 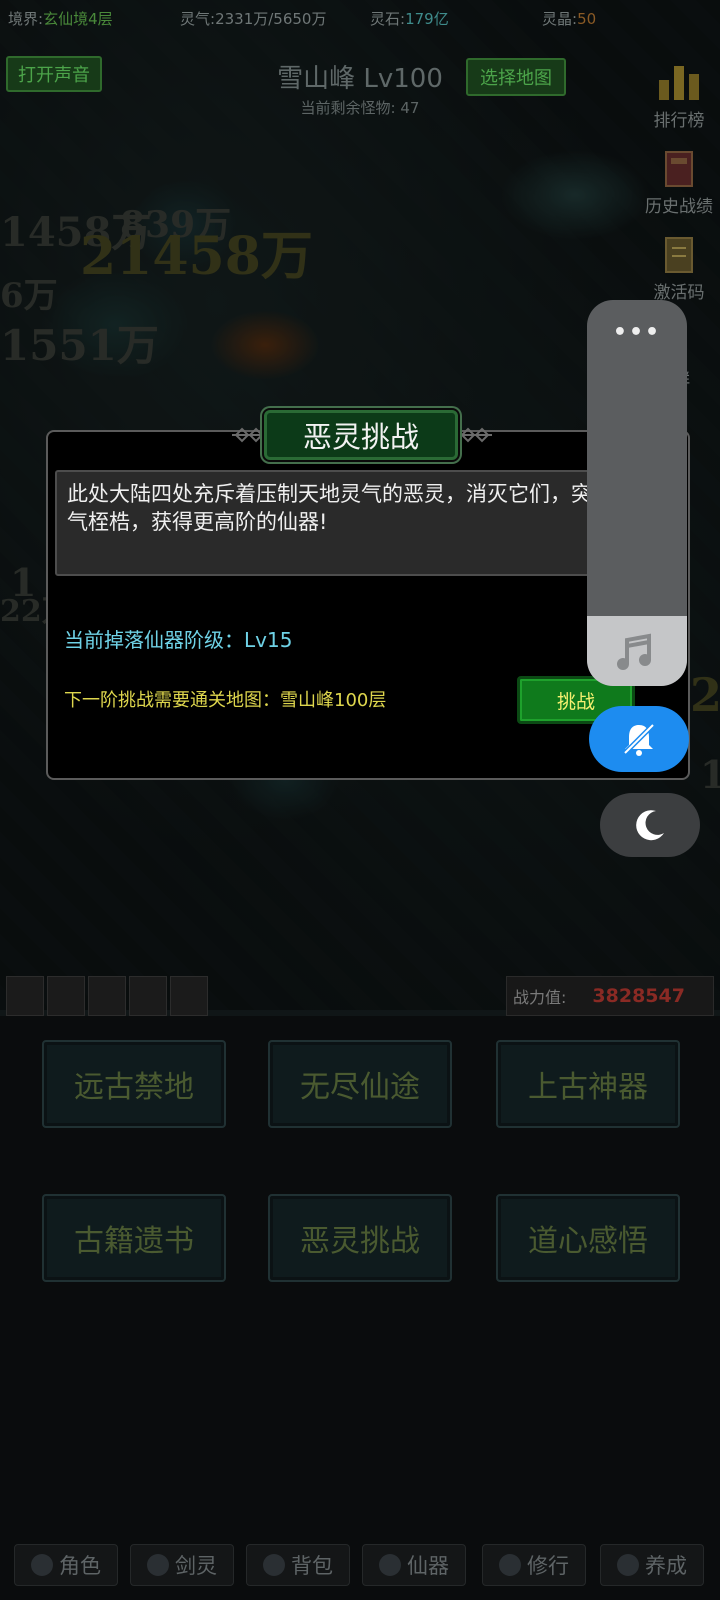 I want to click on activation-code-button: 激活码, so click(x=677, y=269).